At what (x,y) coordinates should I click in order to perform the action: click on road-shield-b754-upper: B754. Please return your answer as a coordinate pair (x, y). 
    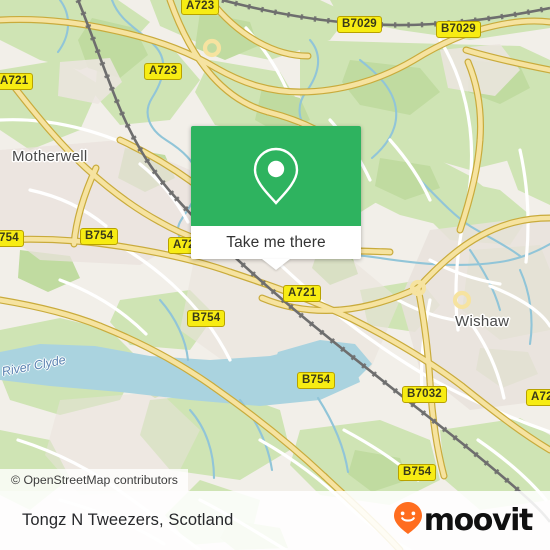
    Looking at the image, I should click on (99, 236).